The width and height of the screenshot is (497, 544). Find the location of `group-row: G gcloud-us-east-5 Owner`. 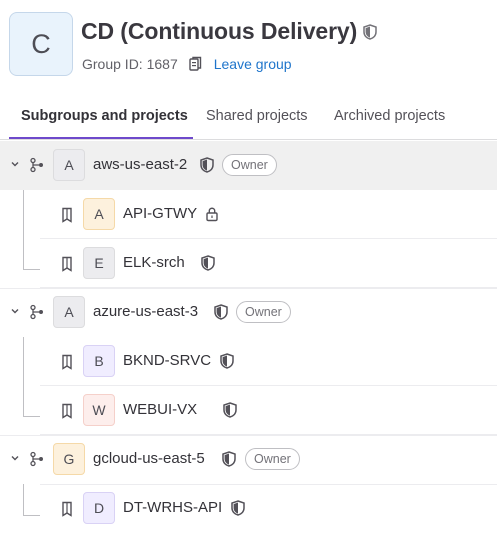

group-row: G gcloud-us-east-5 Owner is located at coordinates (248, 459).